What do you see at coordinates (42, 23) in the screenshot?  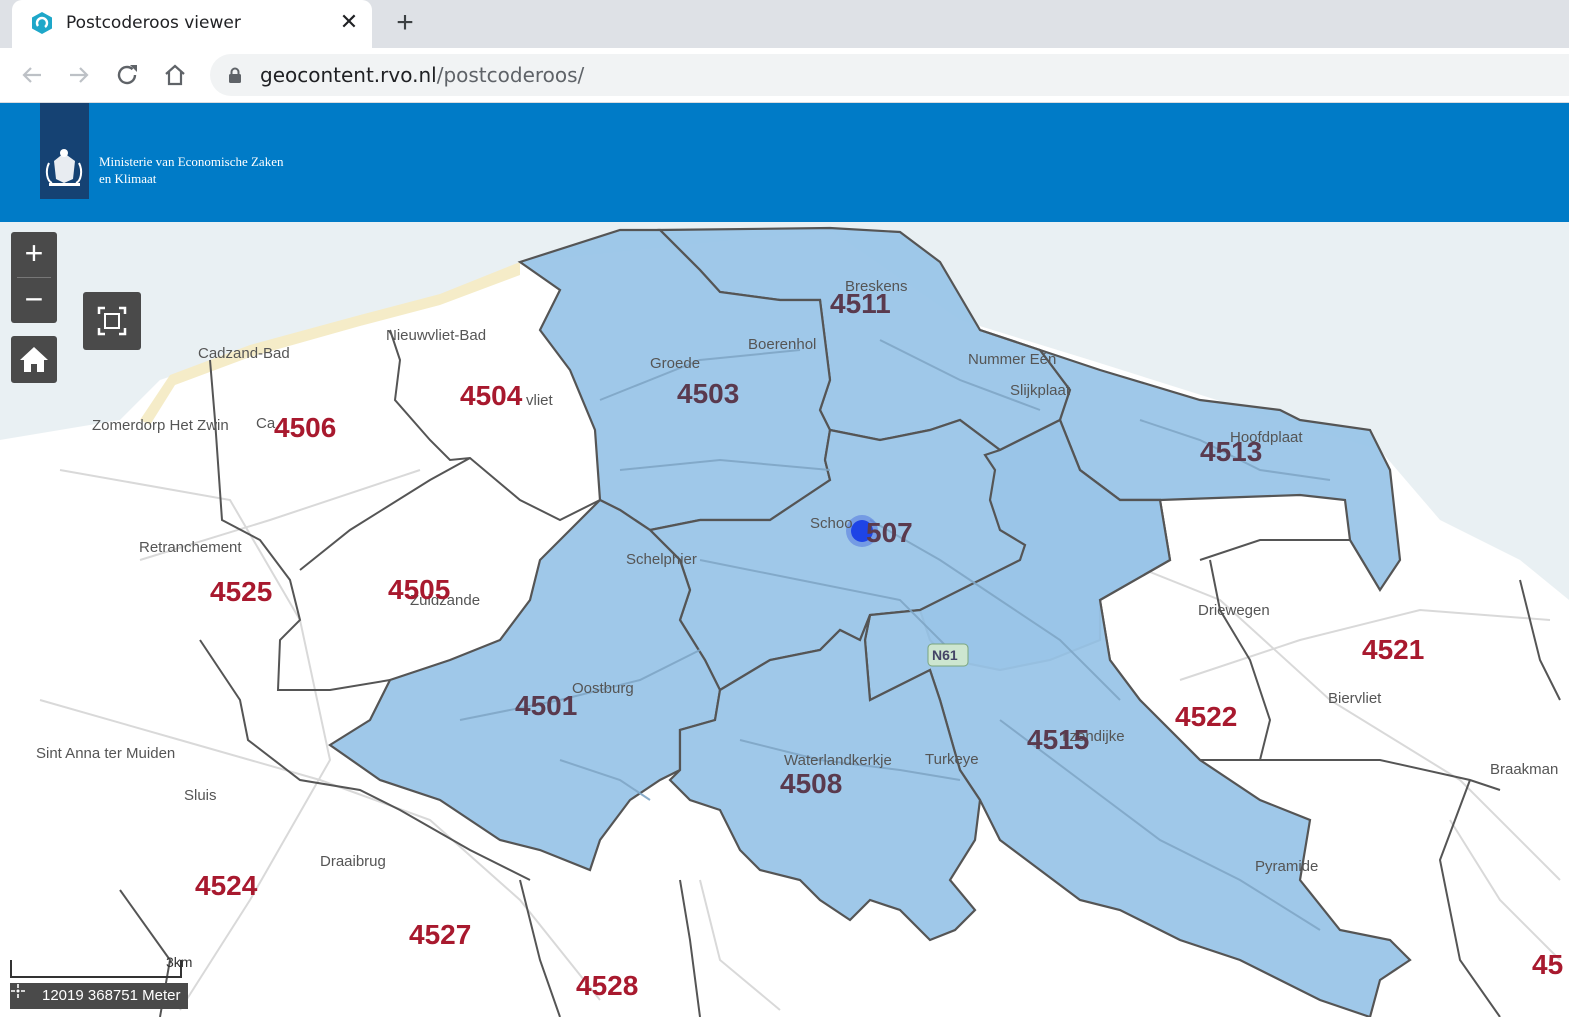 I see `app-favicon-icon` at bounding box center [42, 23].